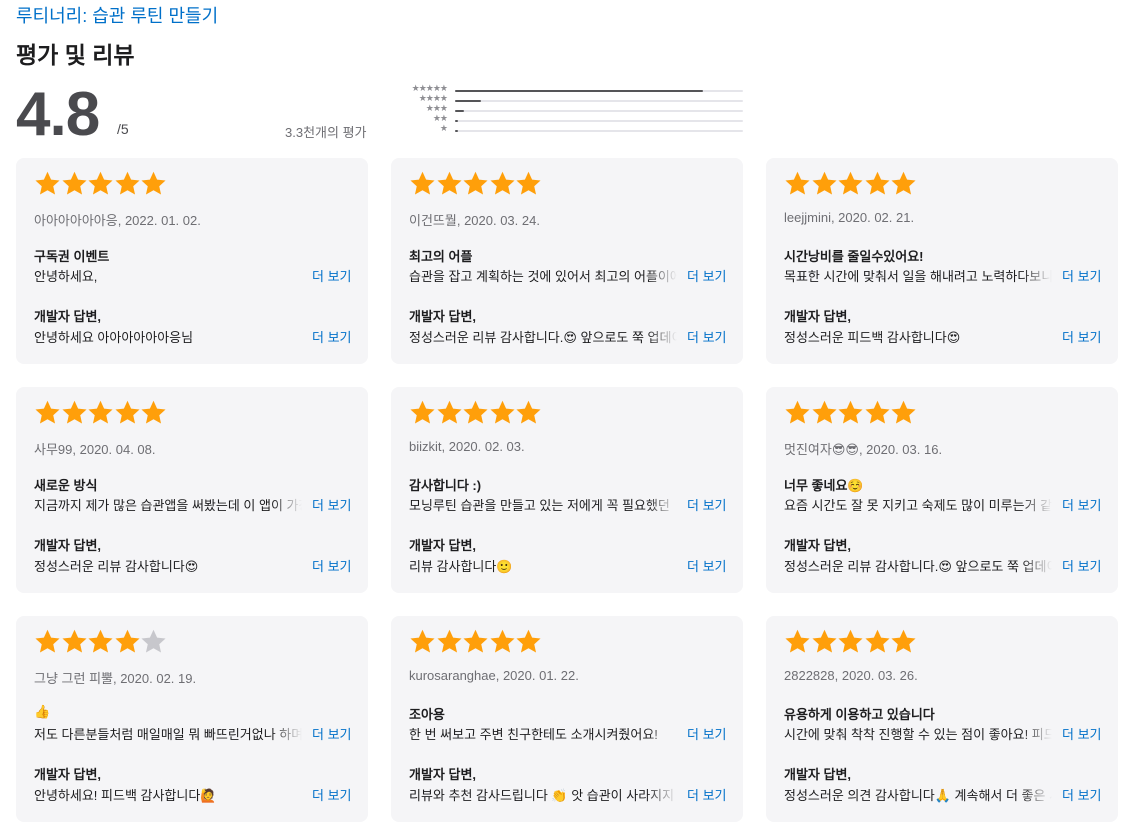  I want to click on average-rating: 4.8, so click(58, 114).